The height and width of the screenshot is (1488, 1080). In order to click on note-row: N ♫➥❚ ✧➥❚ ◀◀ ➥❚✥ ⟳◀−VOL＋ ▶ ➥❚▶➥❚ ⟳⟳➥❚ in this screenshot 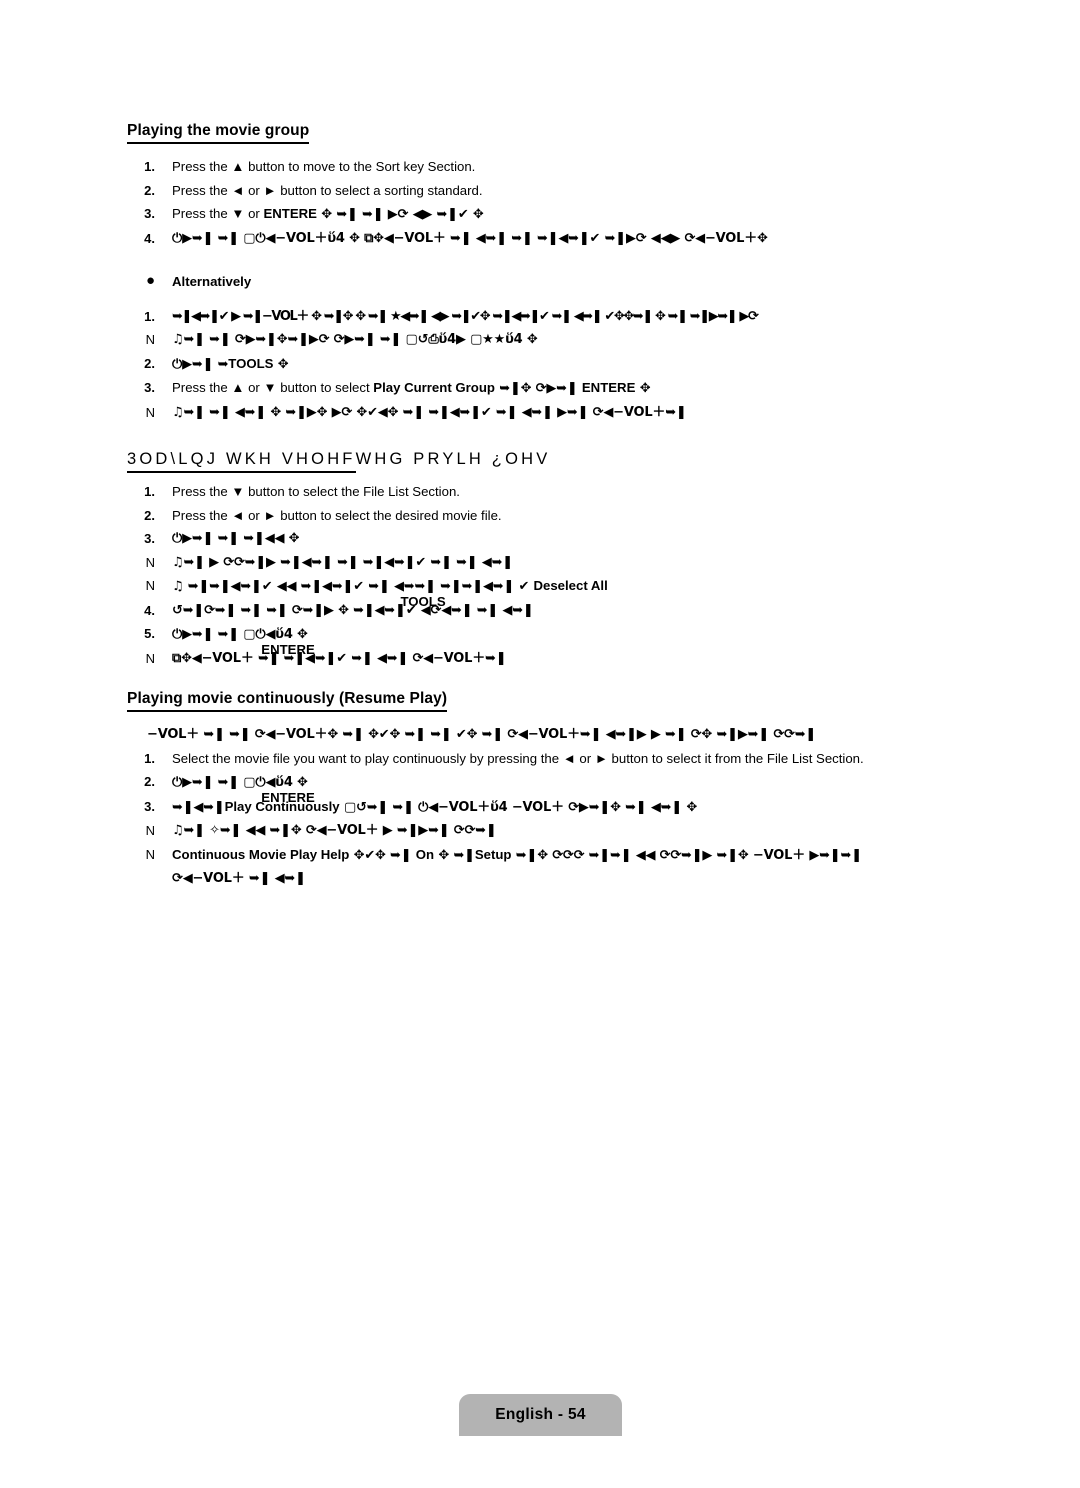, I will do `click(577, 831)`.